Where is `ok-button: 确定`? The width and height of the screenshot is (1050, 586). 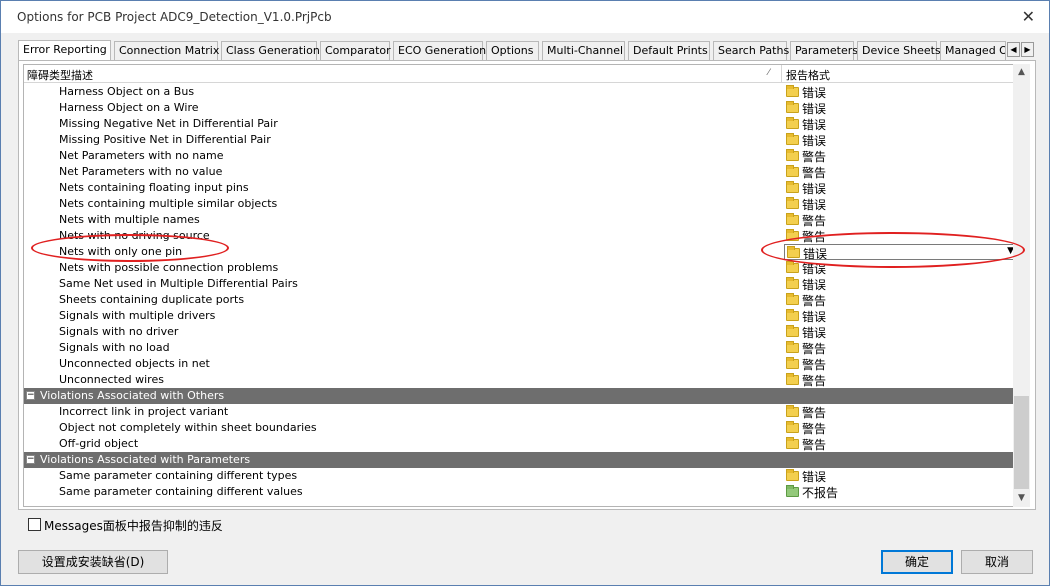
ok-button: 确定 is located at coordinates (917, 562).